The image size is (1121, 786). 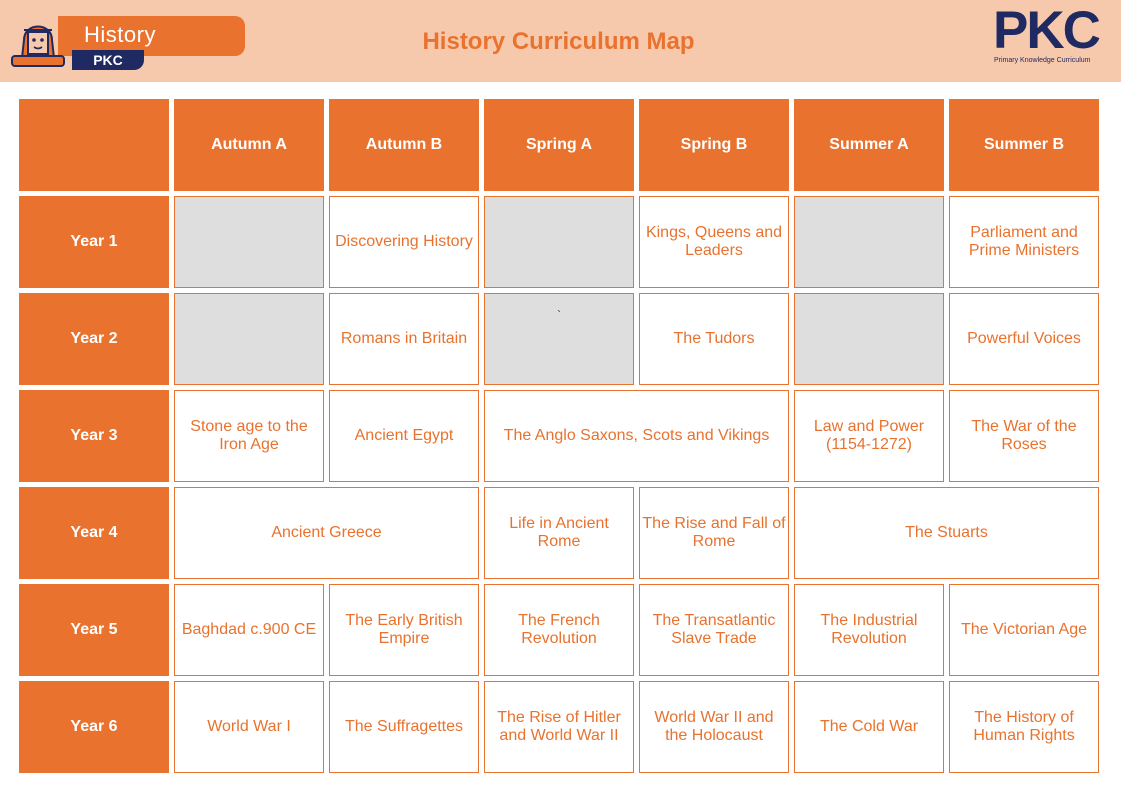 What do you see at coordinates (94, 339) in the screenshot?
I see `row-header: Year 2` at bounding box center [94, 339].